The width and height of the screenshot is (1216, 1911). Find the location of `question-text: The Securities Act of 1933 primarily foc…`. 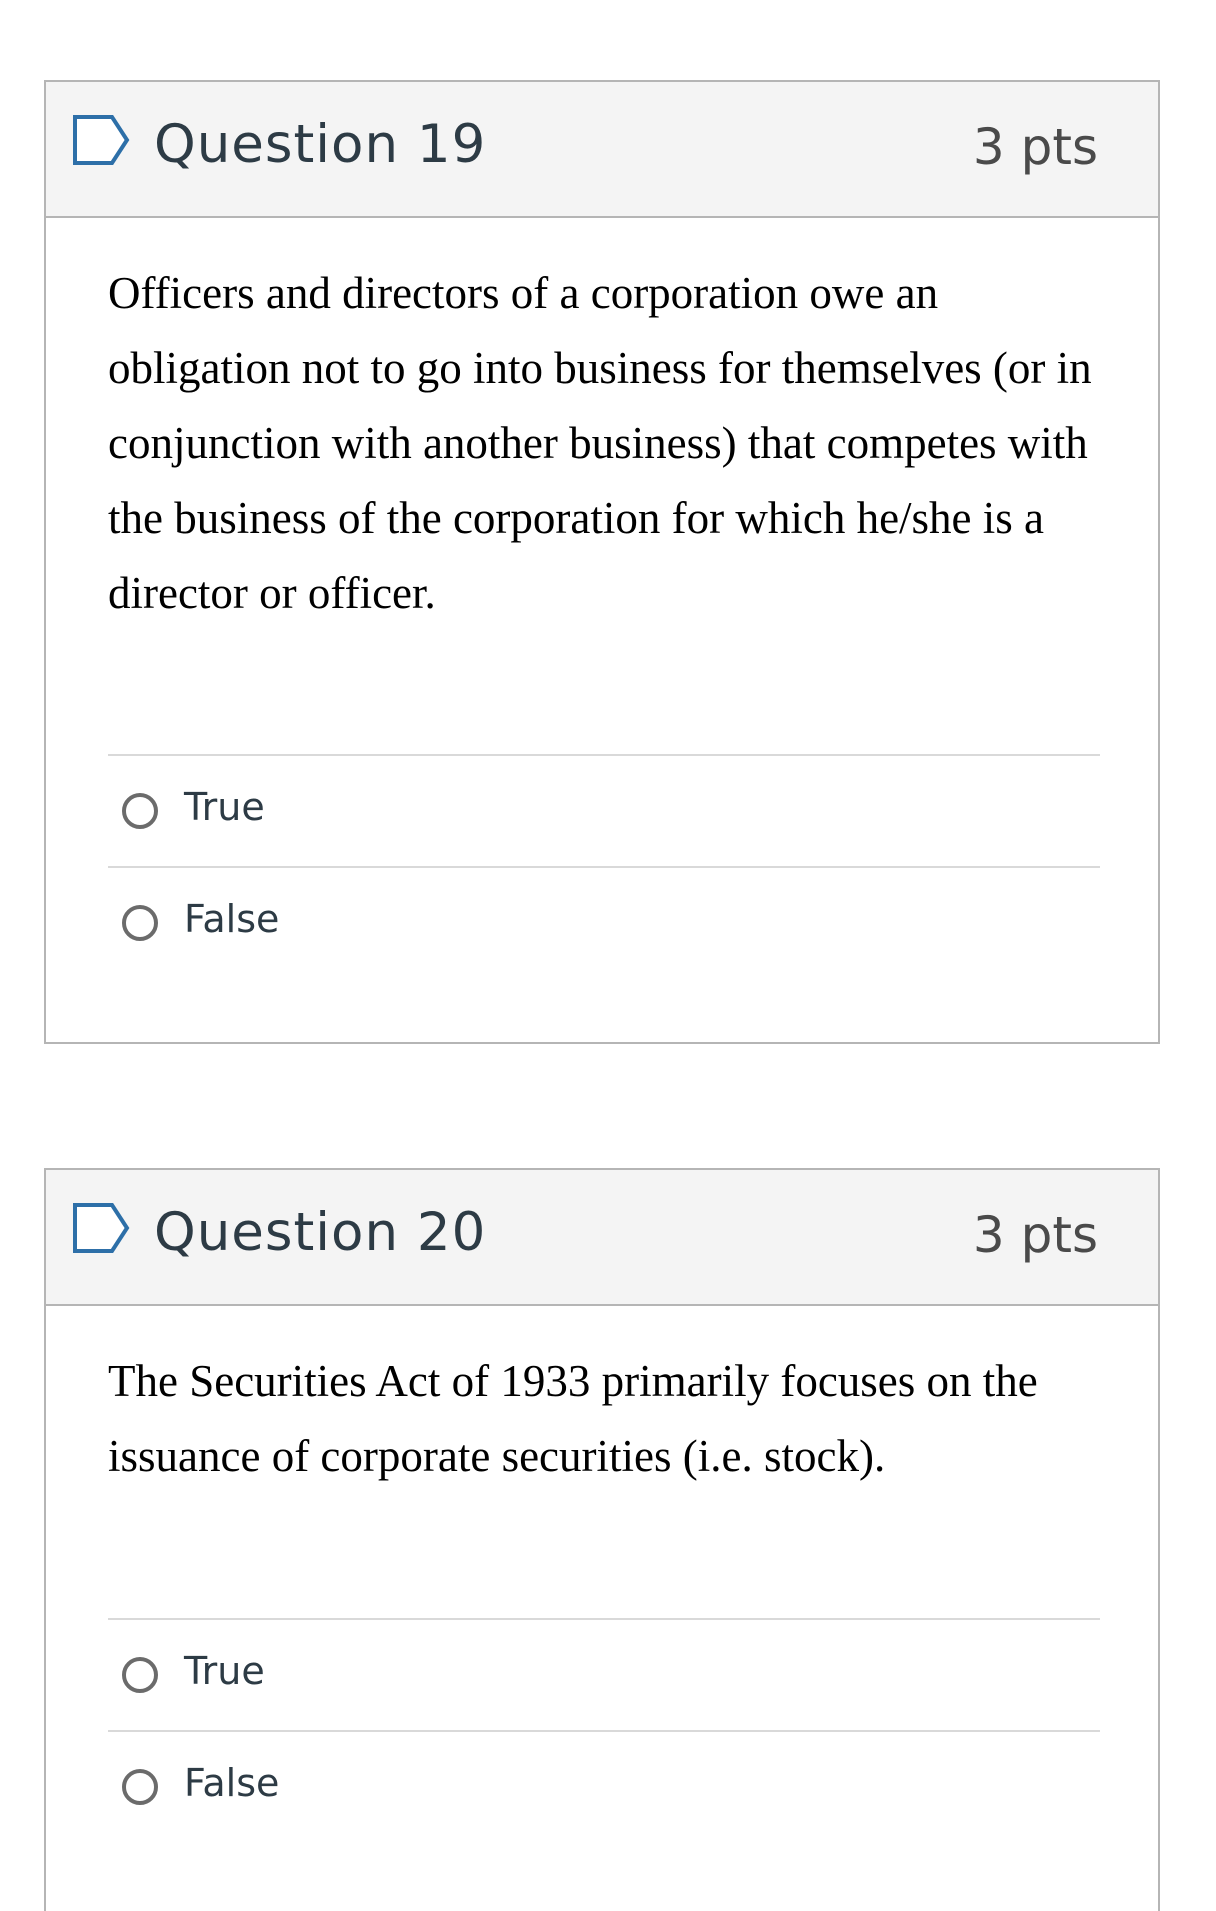

question-text: The Securities Act of 1933 primarily foc… is located at coordinates (573, 1418).